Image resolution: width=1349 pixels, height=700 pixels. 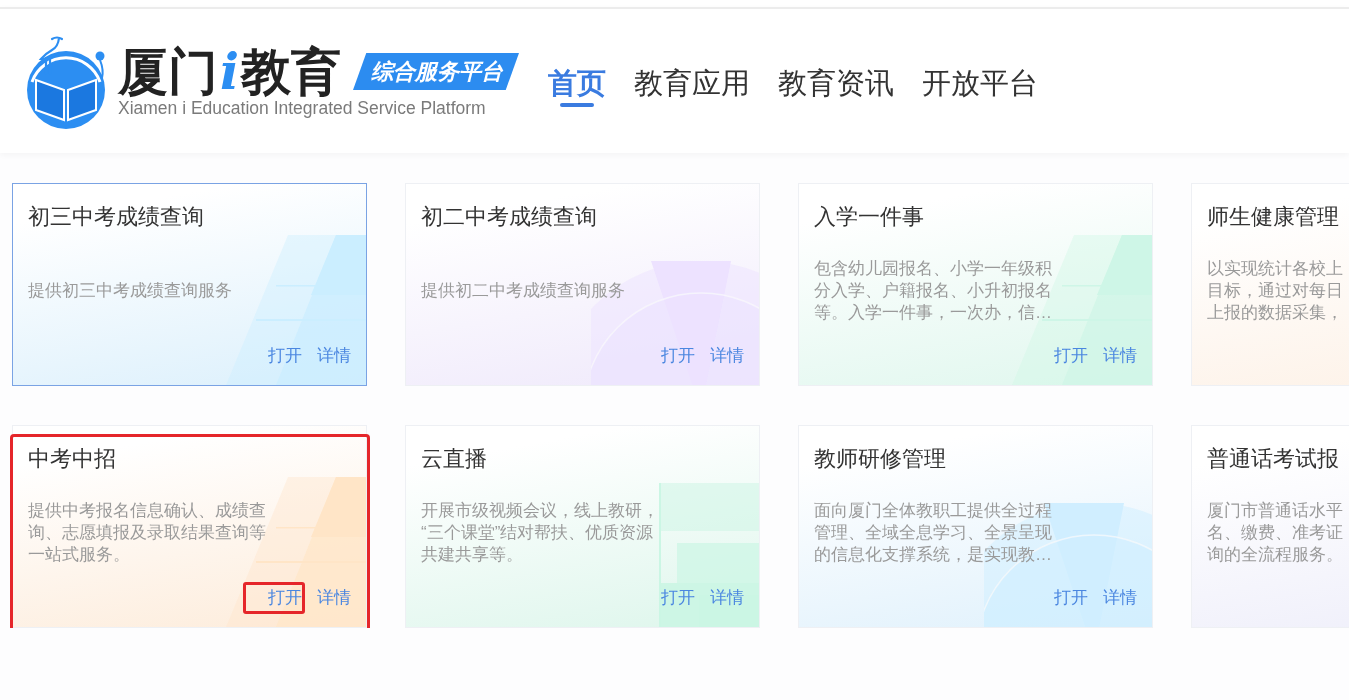 What do you see at coordinates (869, 216) in the screenshot?
I see `card-title: 入学一件事` at bounding box center [869, 216].